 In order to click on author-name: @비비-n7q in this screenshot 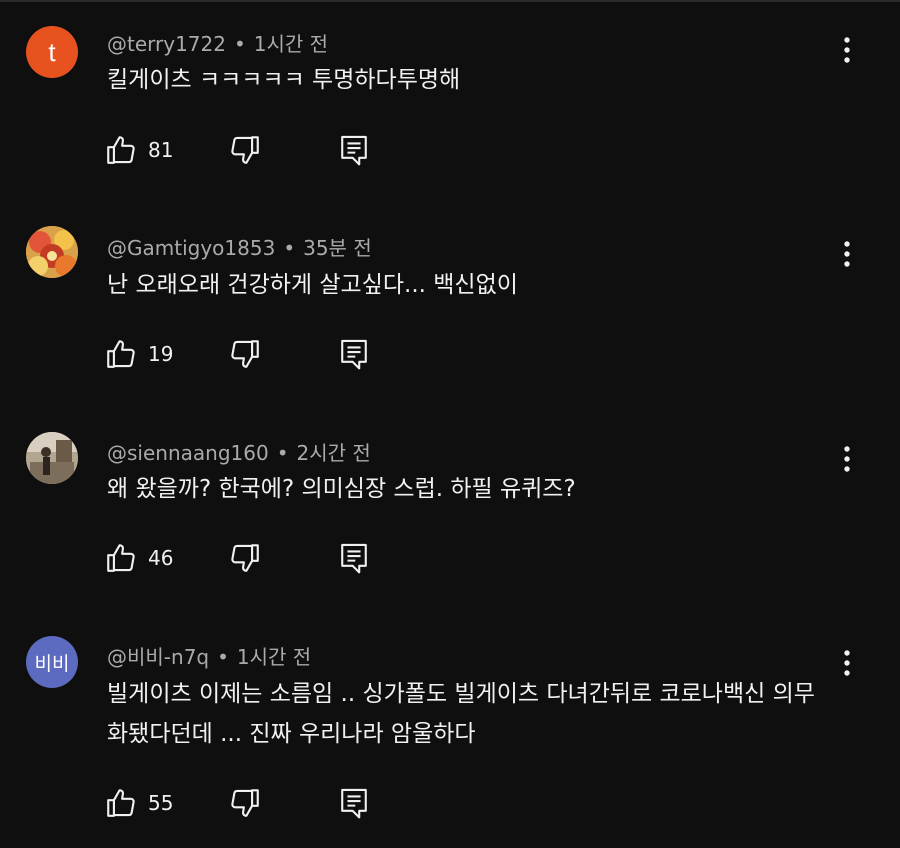, I will do `click(158, 657)`.